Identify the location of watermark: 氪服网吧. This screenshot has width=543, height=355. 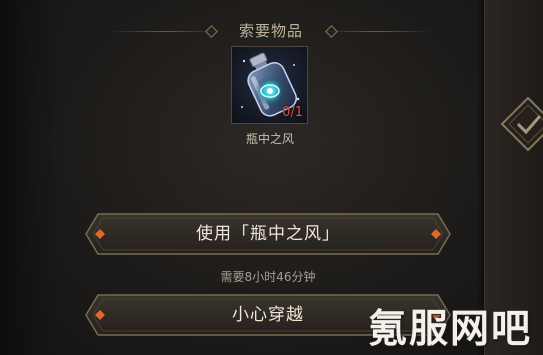
(455, 325).